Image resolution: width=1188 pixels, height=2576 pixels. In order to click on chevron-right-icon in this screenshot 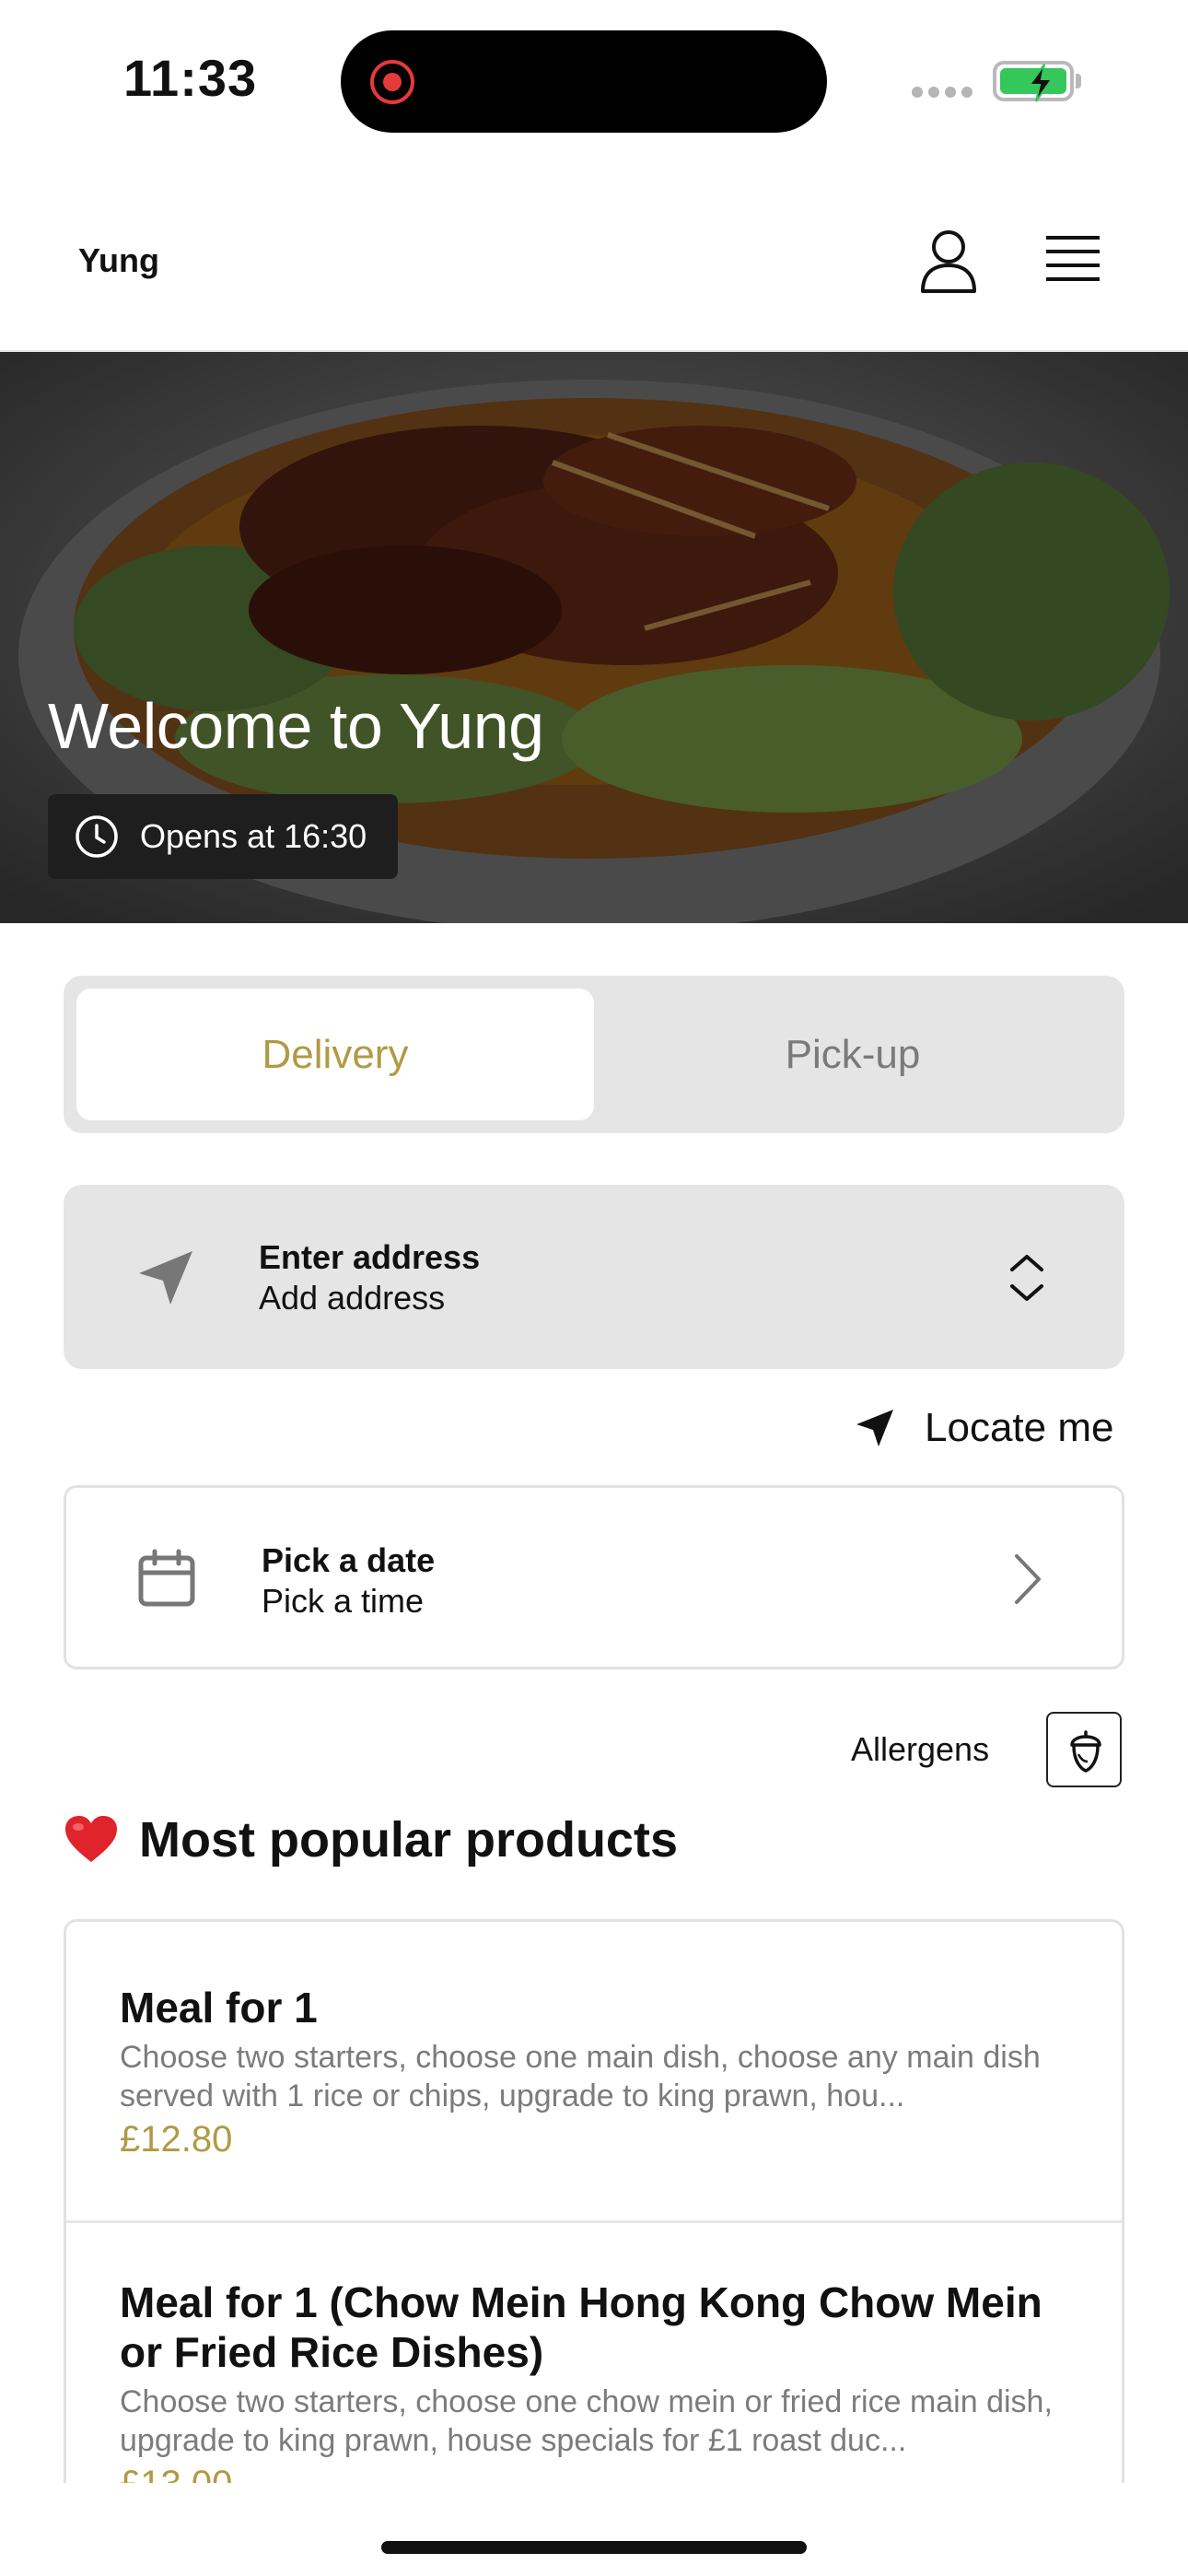, I will do `click(1028, 1579)`.